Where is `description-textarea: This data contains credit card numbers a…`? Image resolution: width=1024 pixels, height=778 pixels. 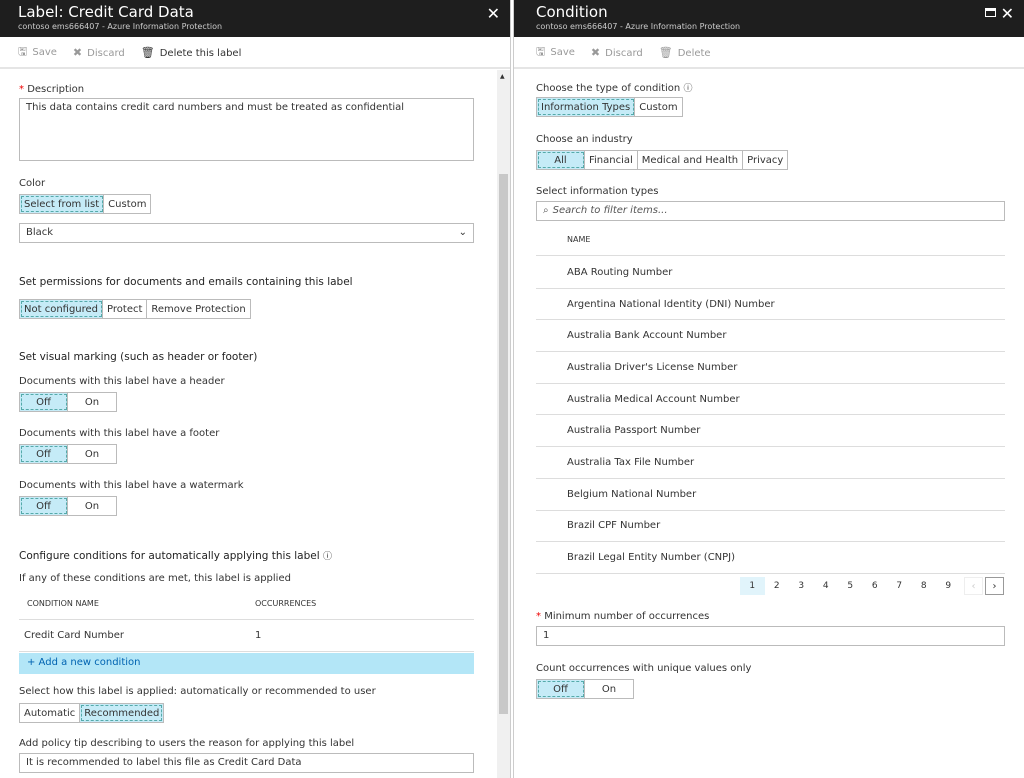
description-textarea: This data contains credit card numbers a… is located at coordinates (246, 129).